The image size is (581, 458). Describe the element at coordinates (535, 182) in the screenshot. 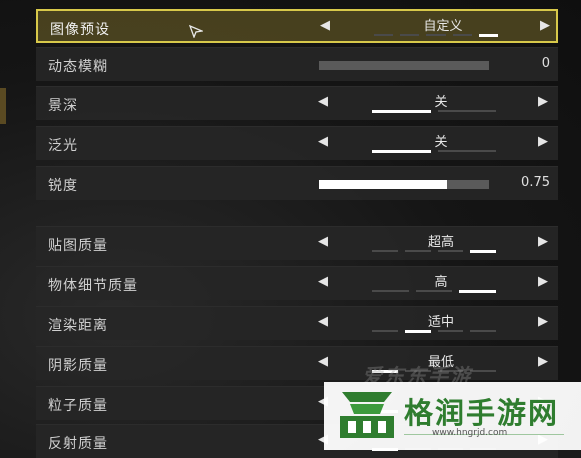

I see `slider-value: 0.75` at that location.